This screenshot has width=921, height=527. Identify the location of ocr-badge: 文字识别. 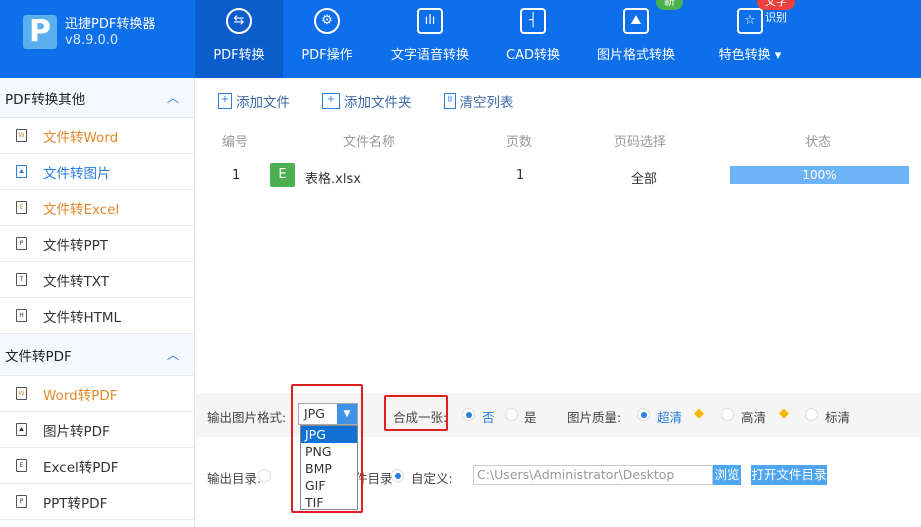
(776, 12).